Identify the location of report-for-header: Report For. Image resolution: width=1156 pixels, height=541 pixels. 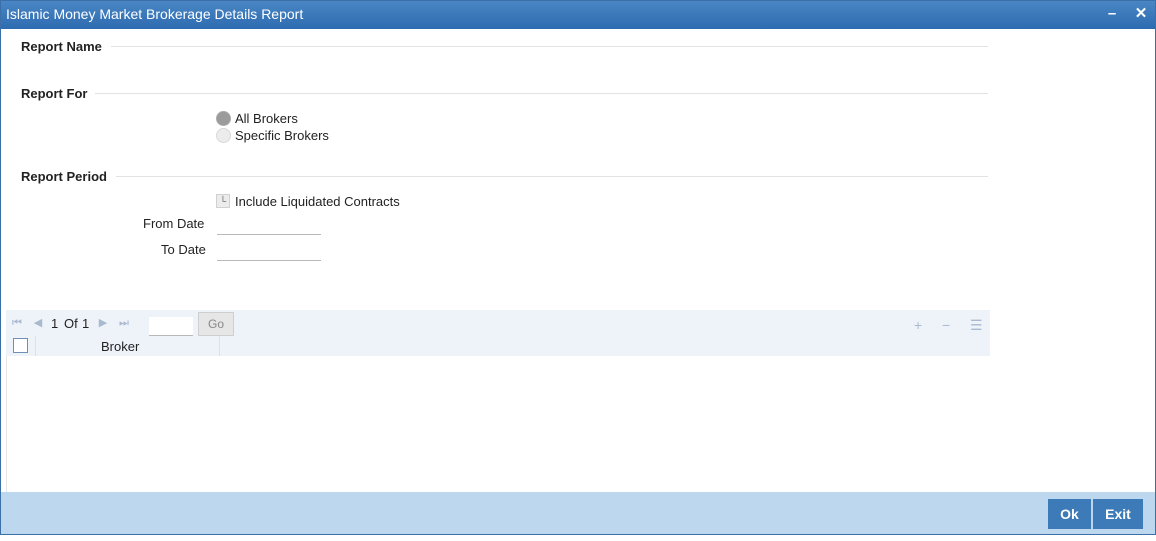
(54, 93).